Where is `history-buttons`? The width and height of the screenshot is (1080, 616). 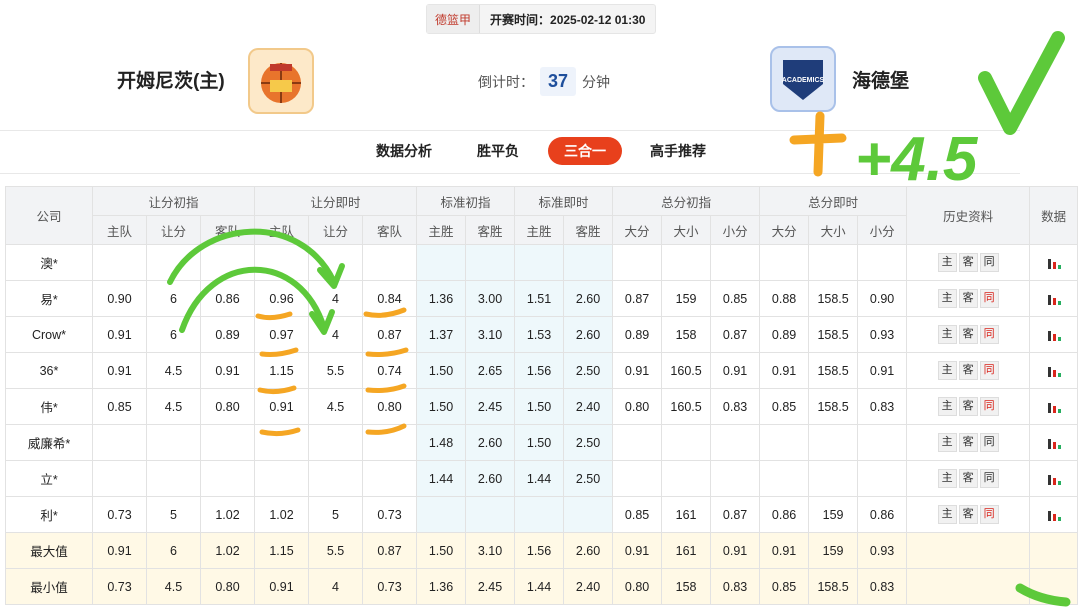
history-buttons is located at coordinates (968, 586).